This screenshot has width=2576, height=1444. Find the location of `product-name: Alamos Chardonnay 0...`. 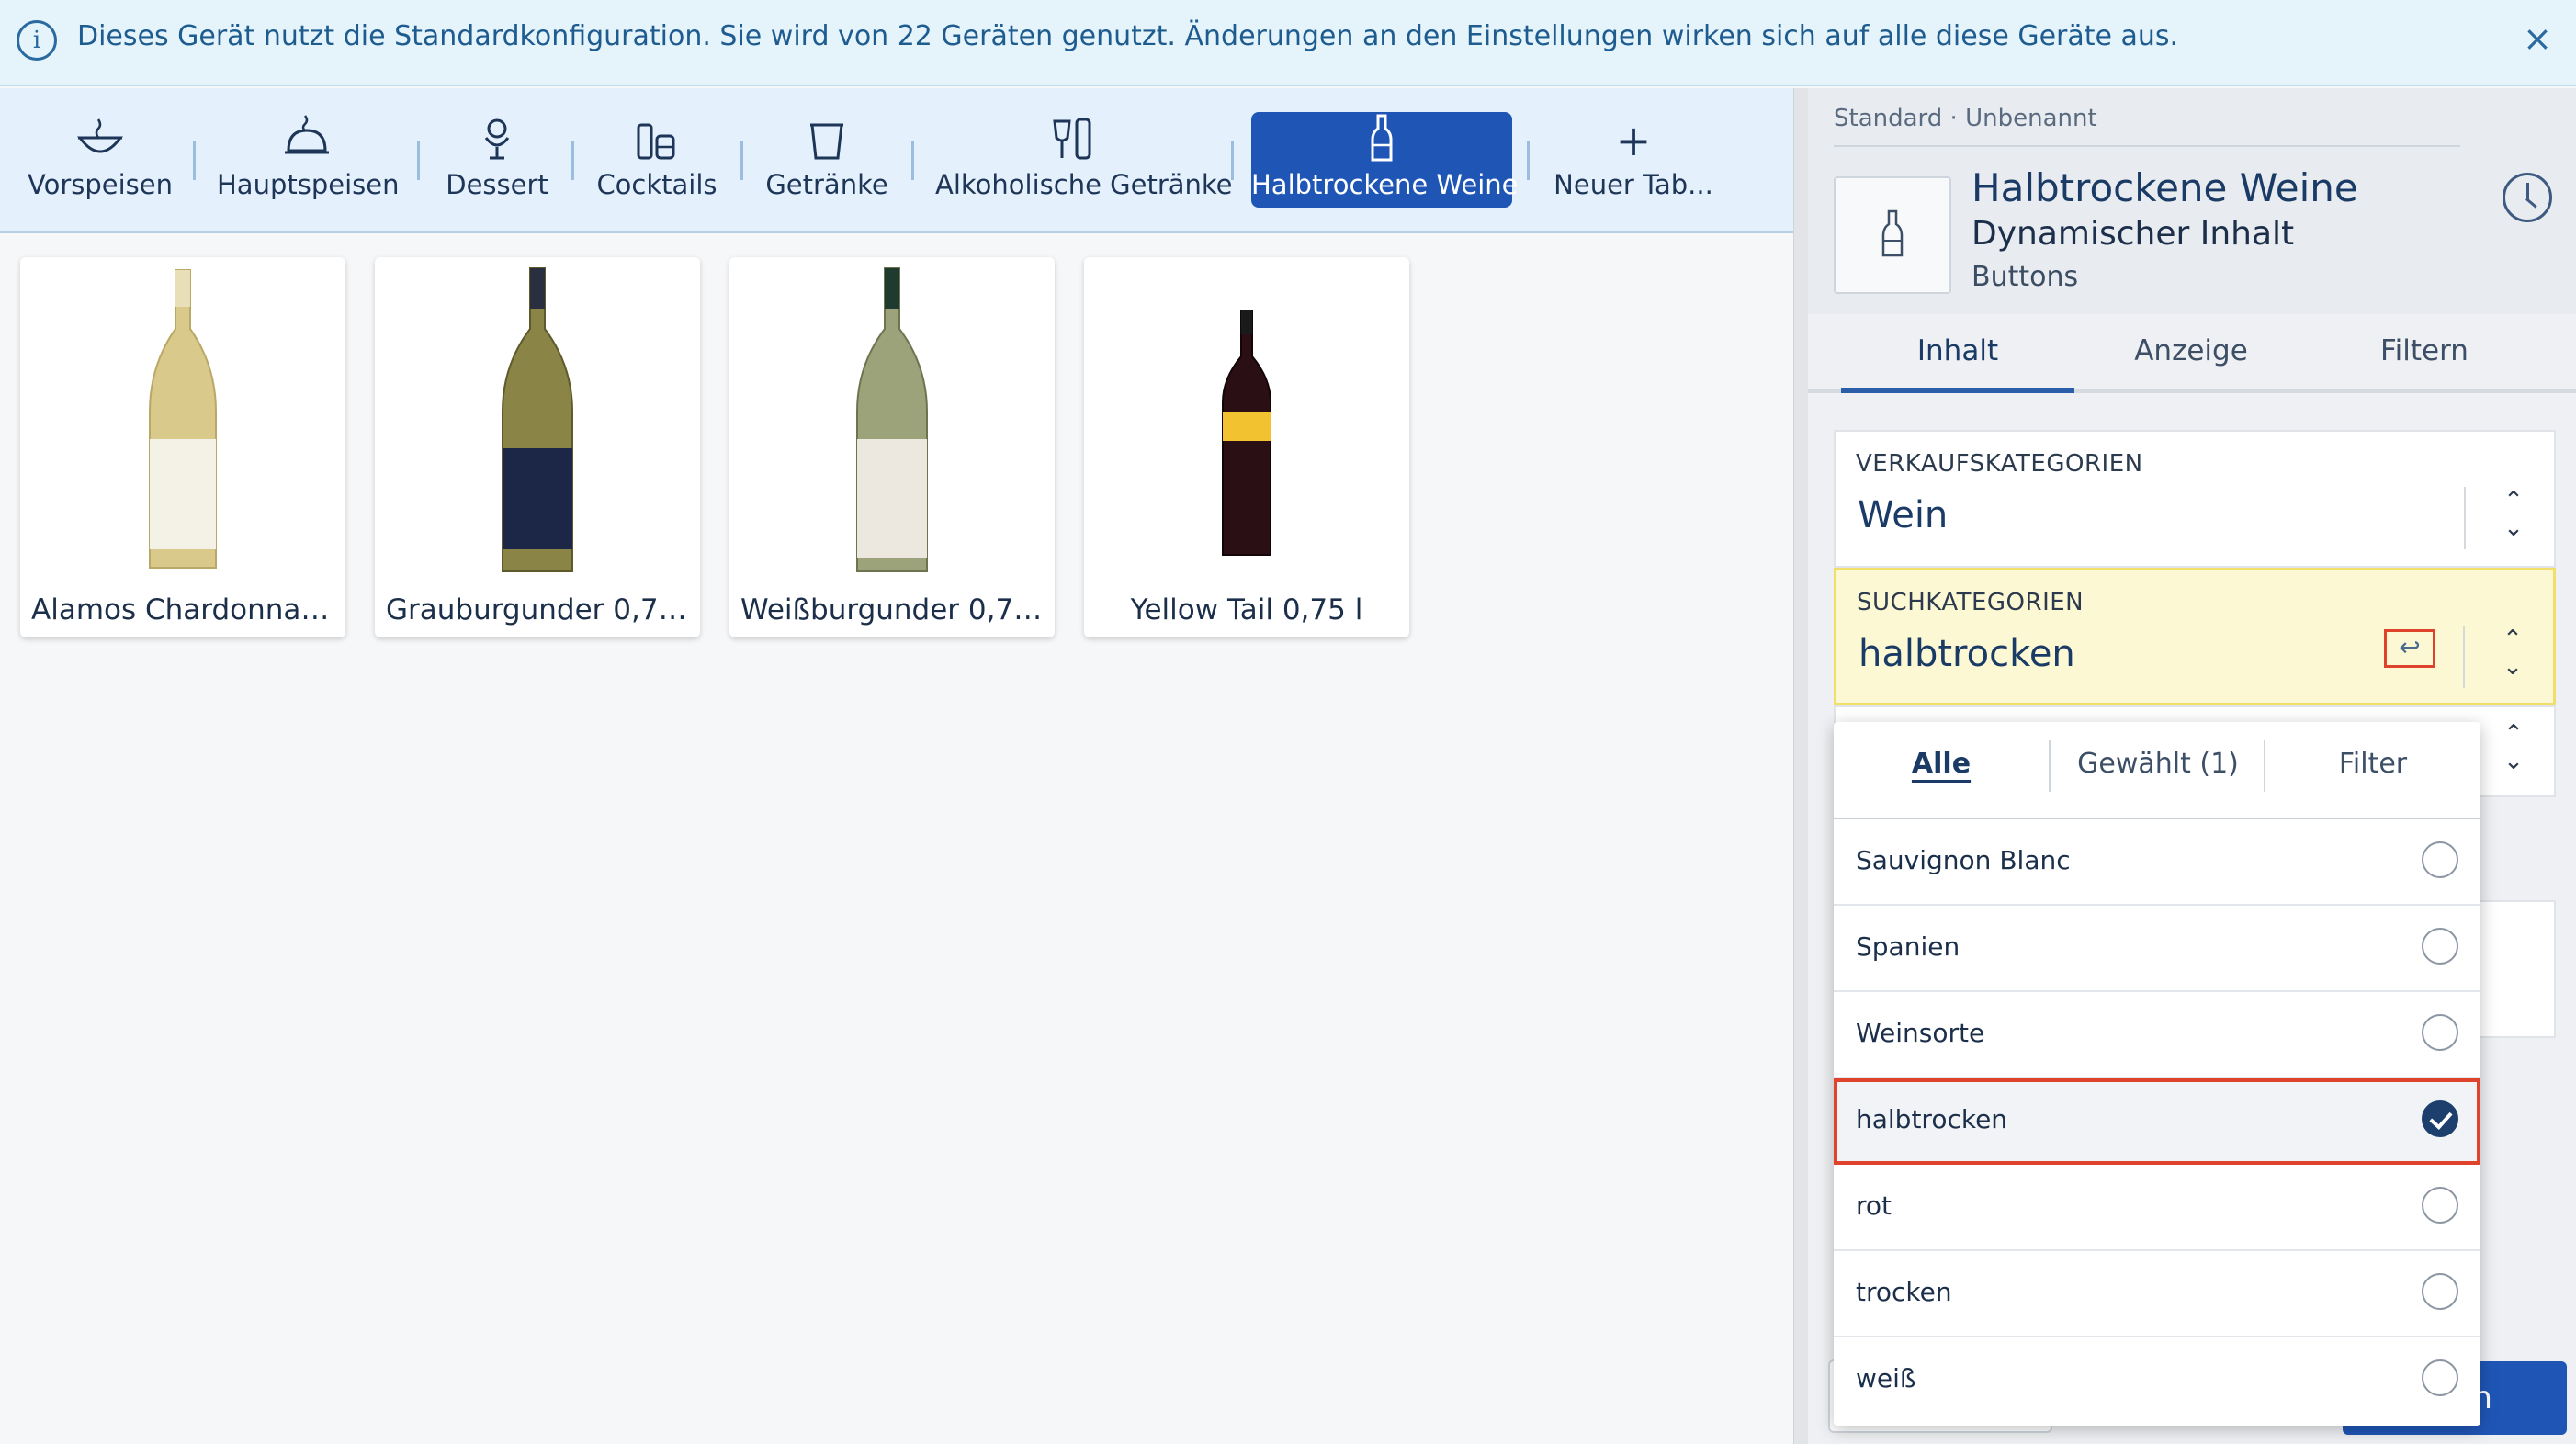

product-name: Alamos Chardonnay 0... is located at coordinates (188, 610).